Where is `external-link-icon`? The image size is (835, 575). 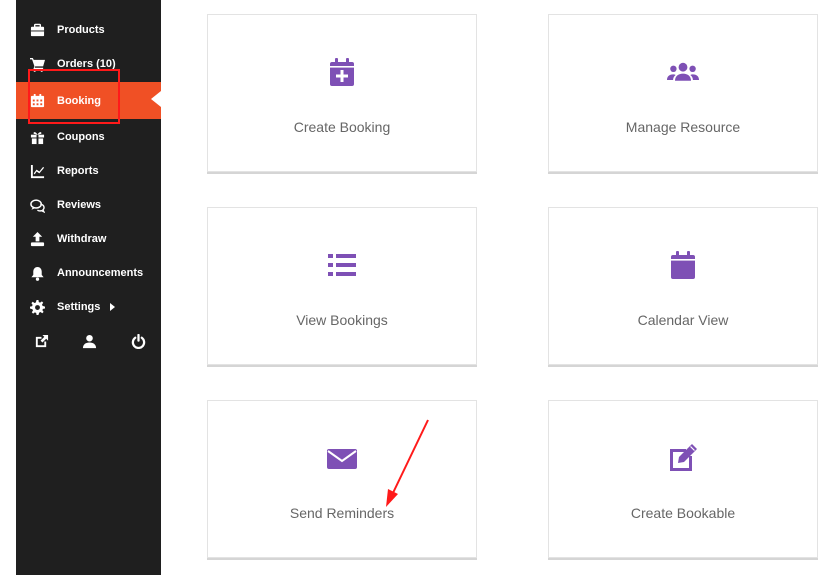 external-link-icon is located at coordinates (41, 341).